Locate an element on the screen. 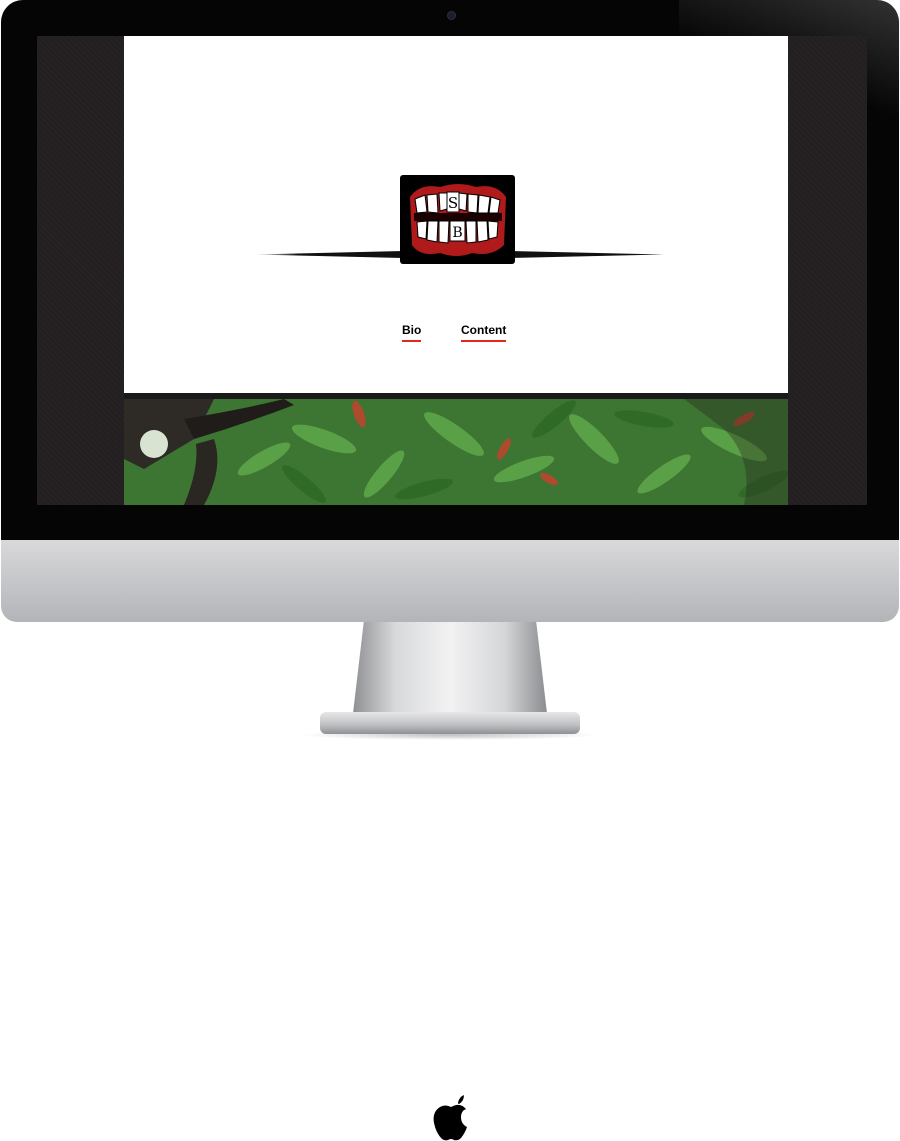  apple-icon is located at coordinates (450, 1118).